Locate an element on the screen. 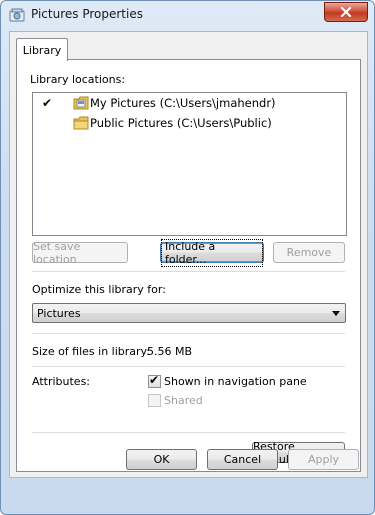 The width and height of the screenshot is (375, 515). cancel-label: Cancel is located at coordinates (242, 459).